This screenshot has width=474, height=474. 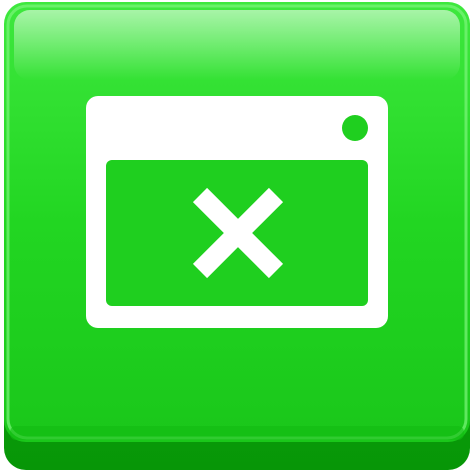 I want to click on button-bottom-shade, so click(x=237, y=433).